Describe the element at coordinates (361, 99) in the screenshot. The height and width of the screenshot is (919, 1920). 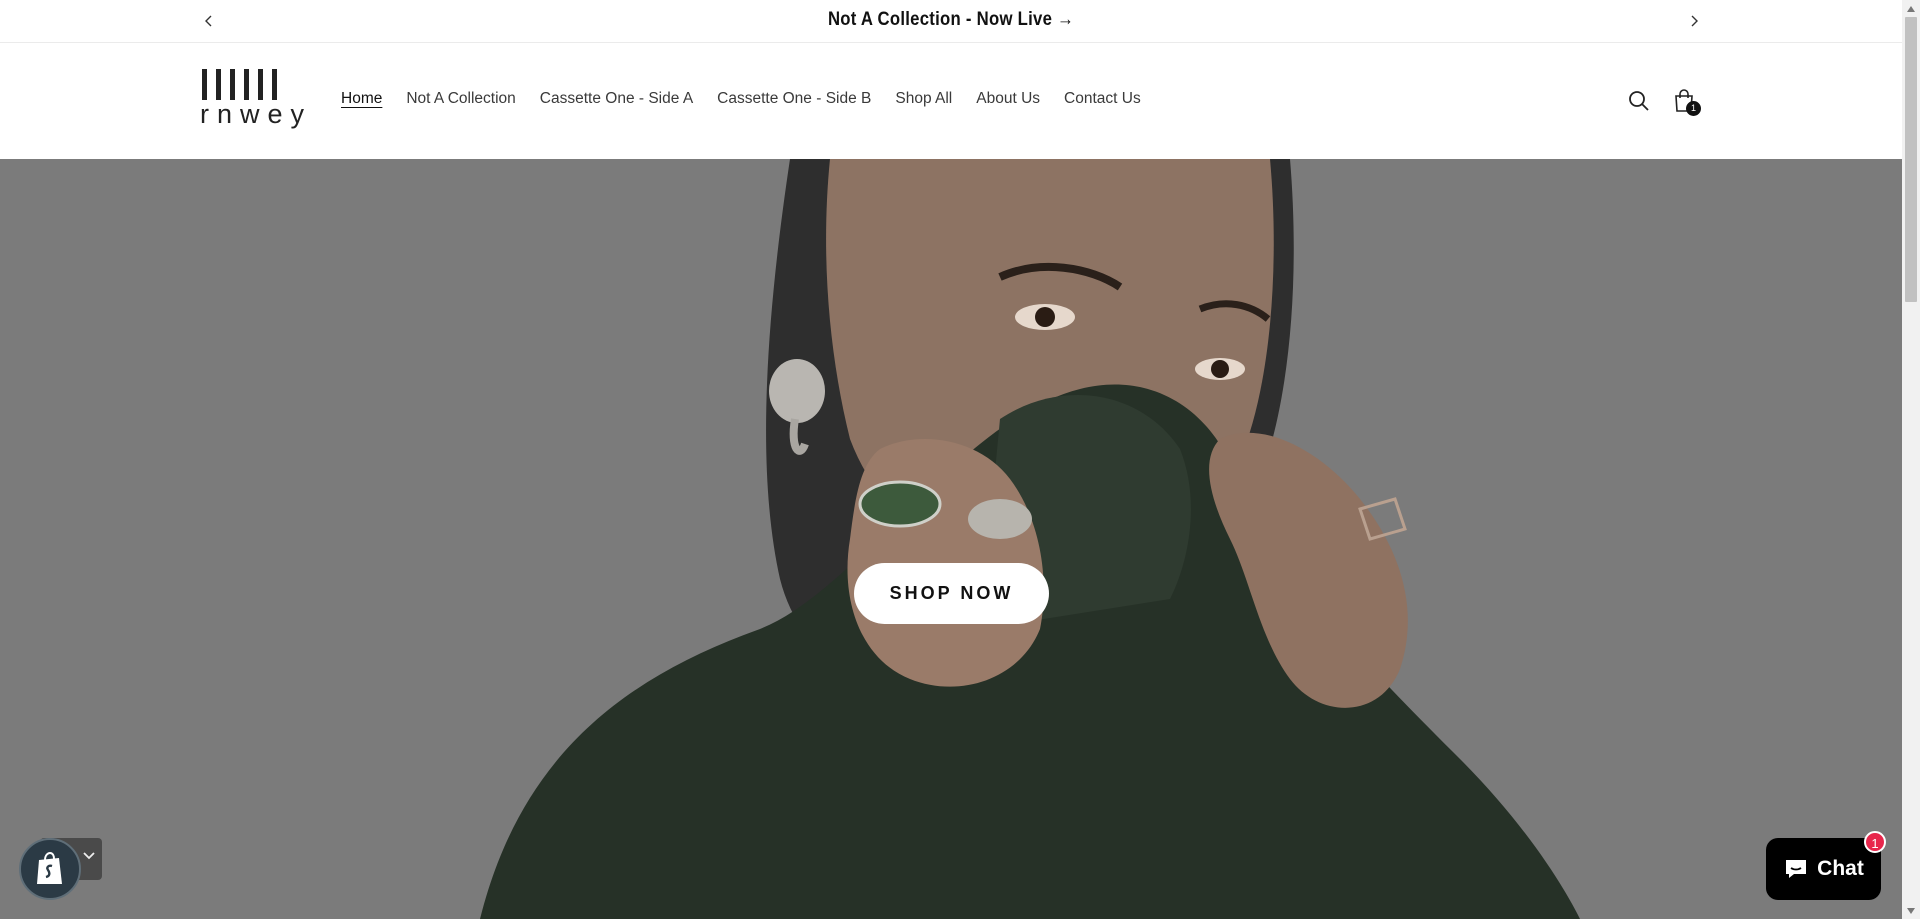
I see `nav-item-home: Home` at that location.